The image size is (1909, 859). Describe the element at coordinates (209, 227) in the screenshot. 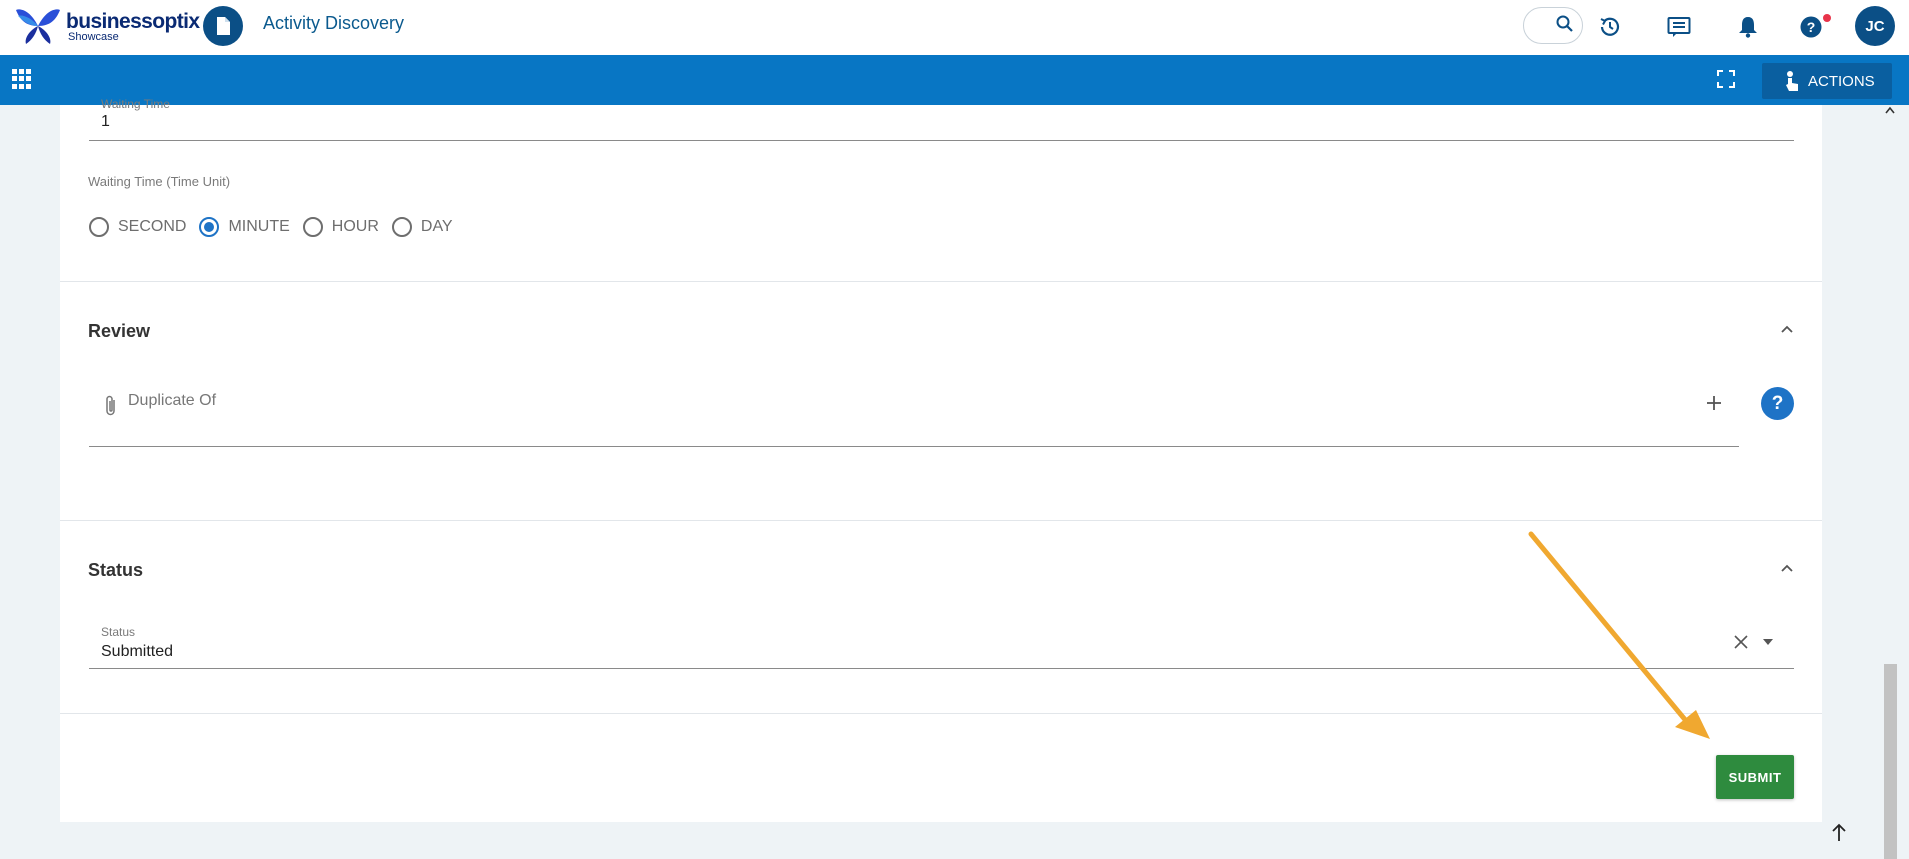

I see `radio-circle-selected` at that location.